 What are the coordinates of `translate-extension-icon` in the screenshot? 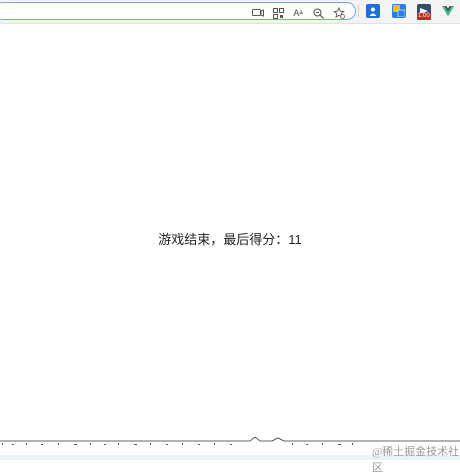 It's located at (399, 11).